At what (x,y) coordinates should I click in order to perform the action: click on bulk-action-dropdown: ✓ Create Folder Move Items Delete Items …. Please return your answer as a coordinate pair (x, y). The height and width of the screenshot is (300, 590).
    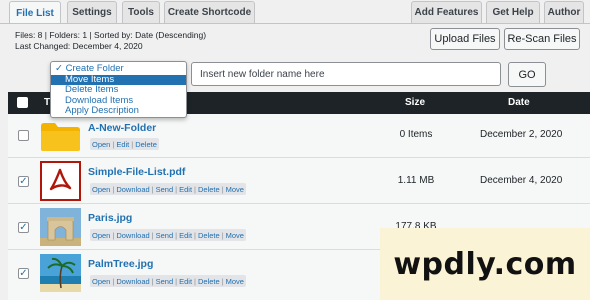
    Looking at the image, I should click on (118, 89).